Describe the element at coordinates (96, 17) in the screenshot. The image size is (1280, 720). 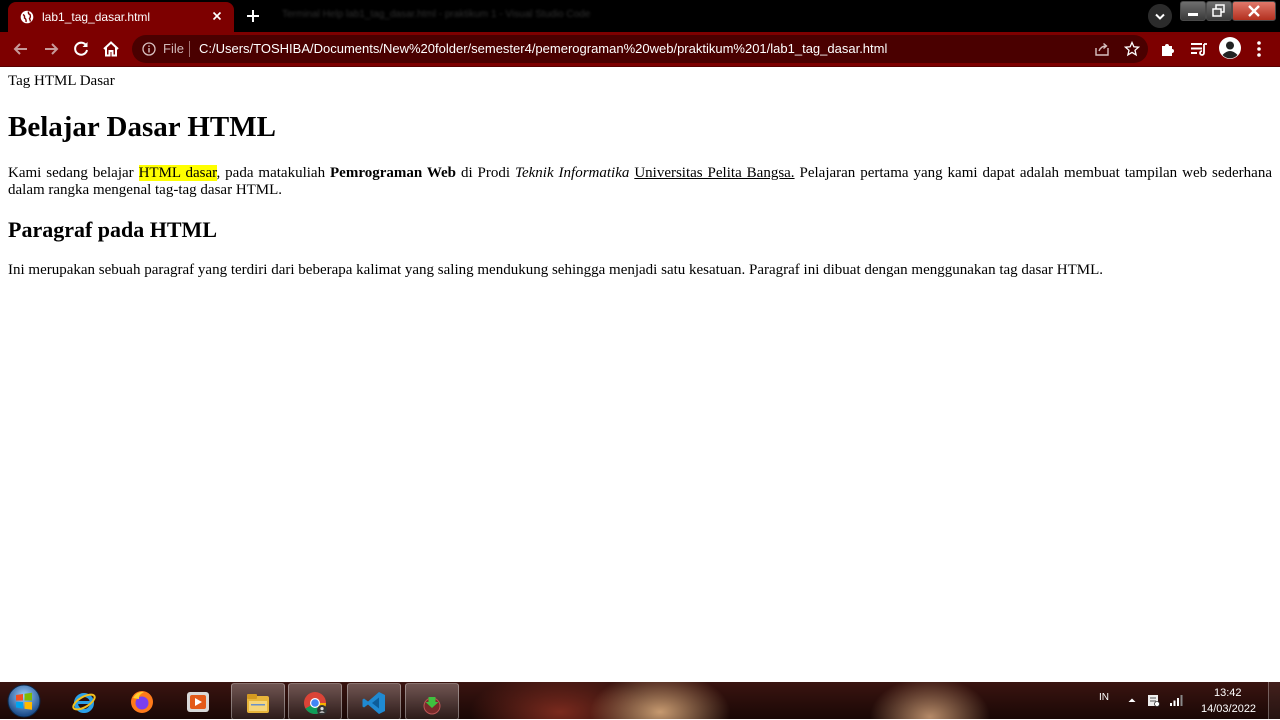
I see `tab-title: lab1_tag_dasar.html` at that location.